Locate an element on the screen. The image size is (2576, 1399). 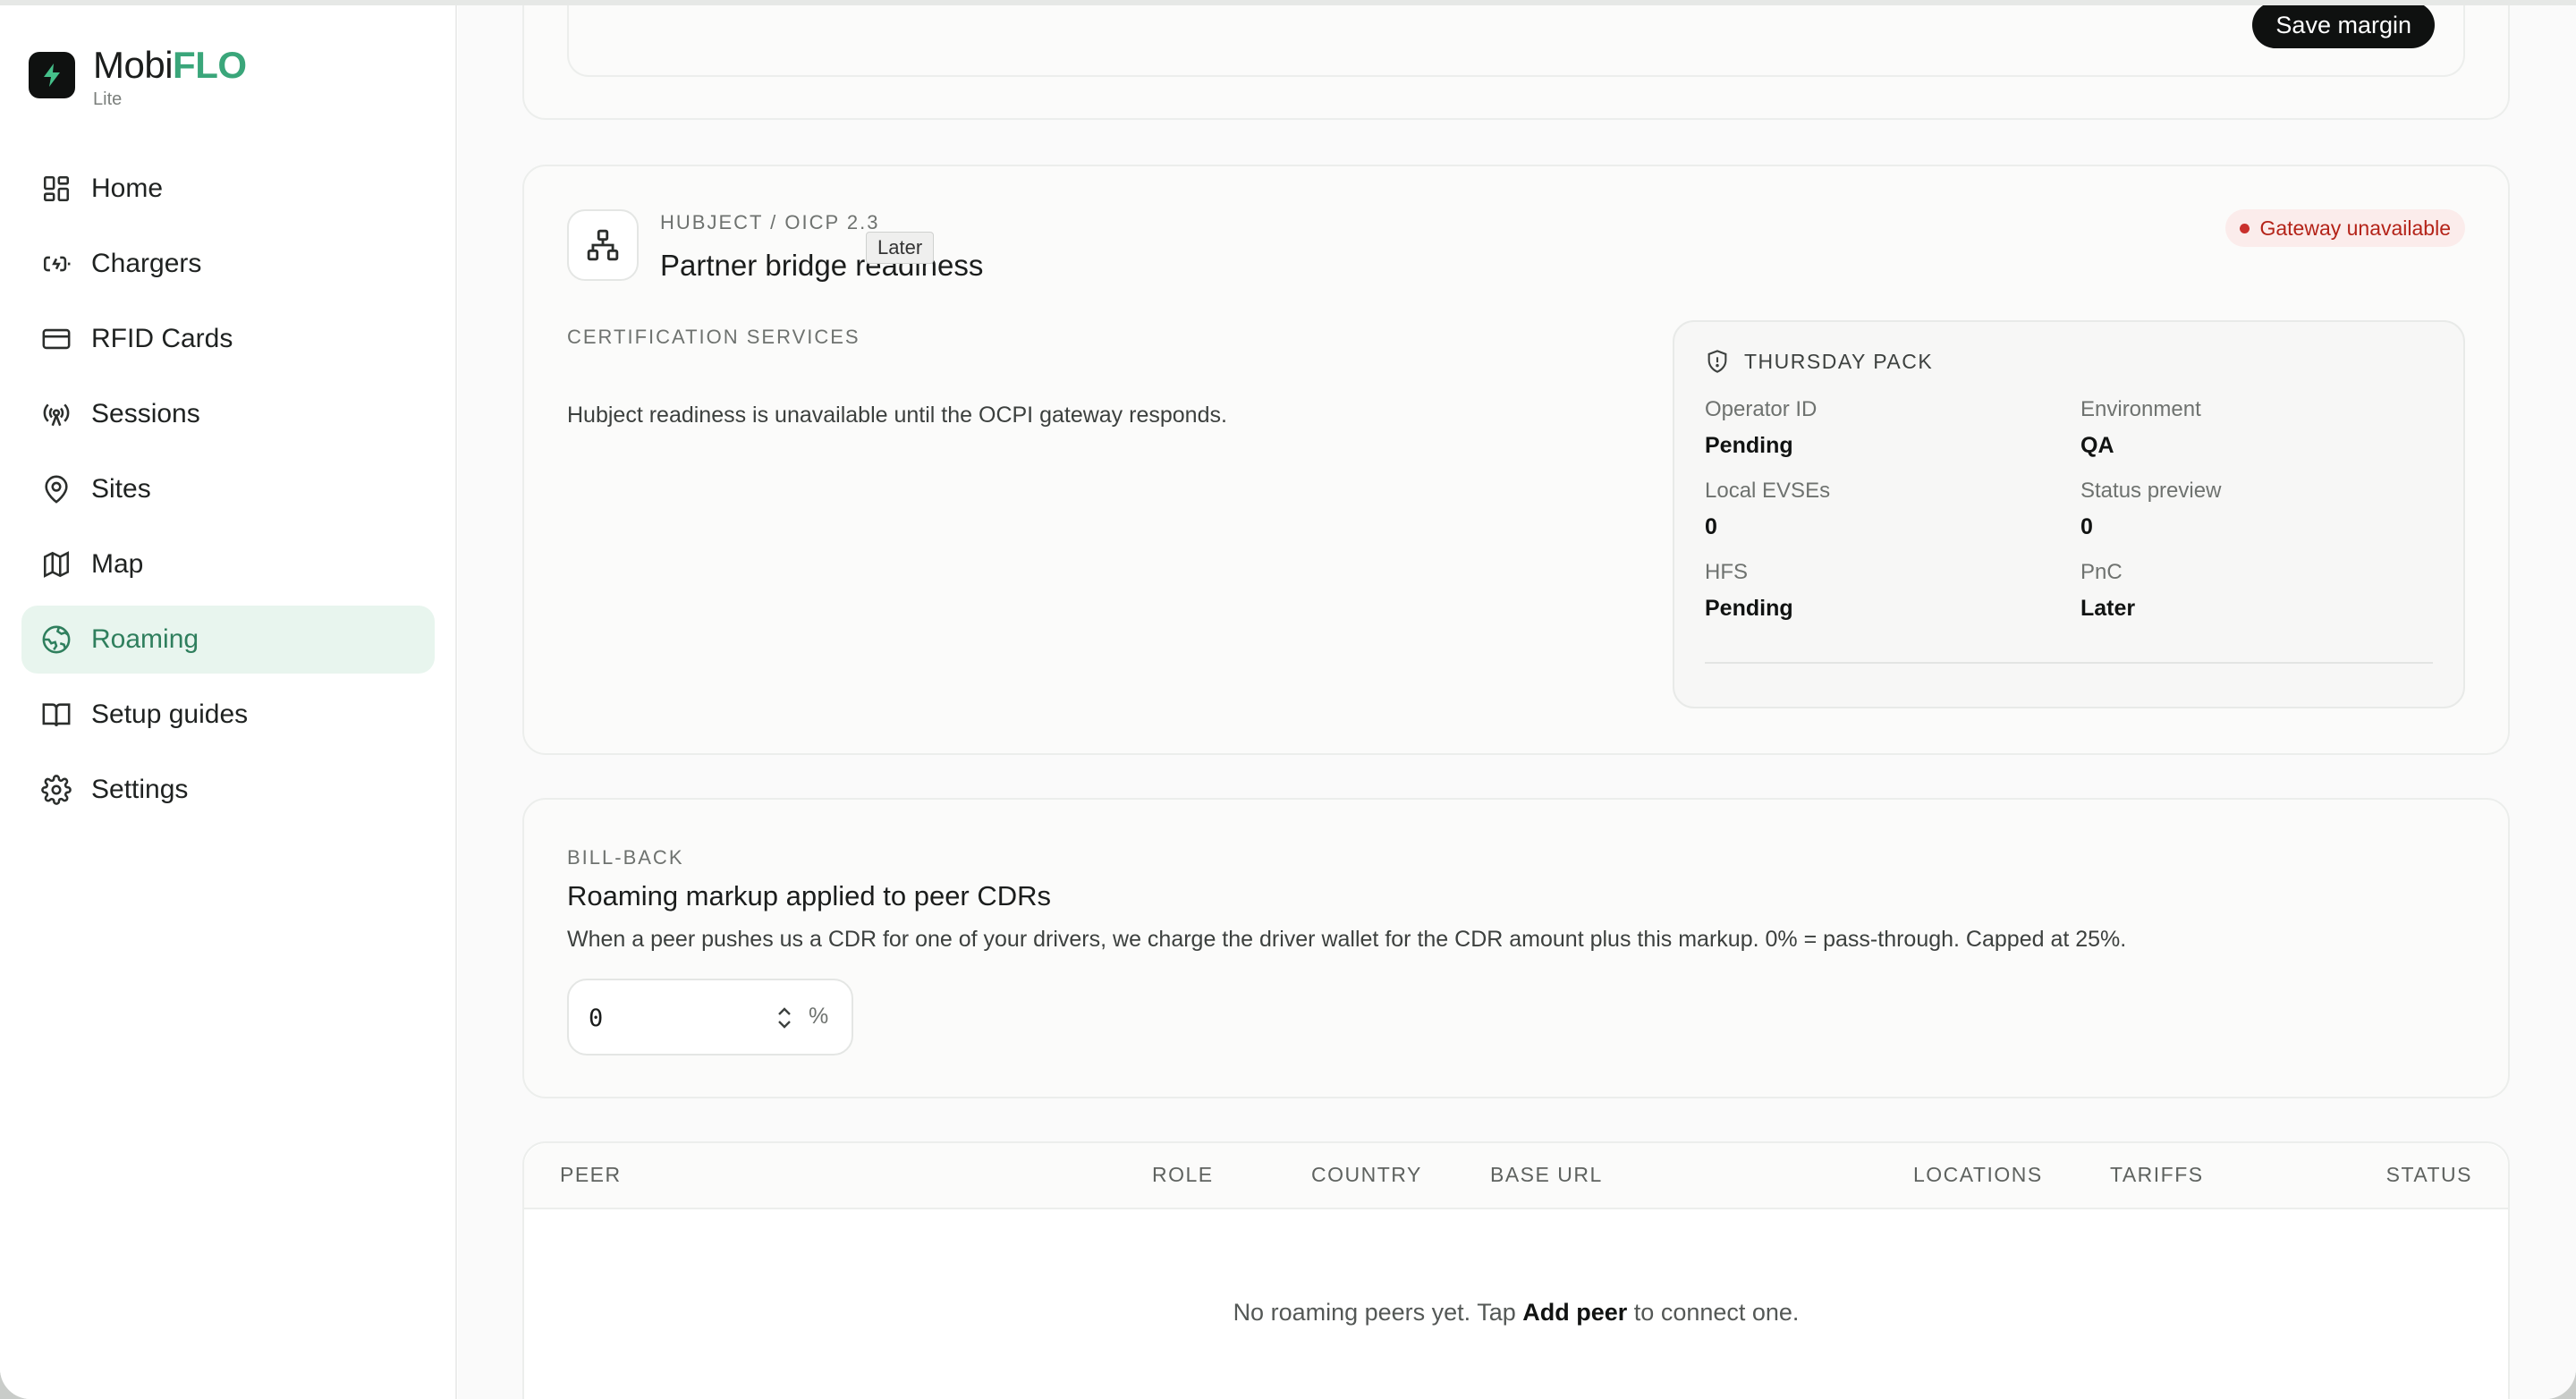
broadcast-icon is located at coordinates (56, 415).